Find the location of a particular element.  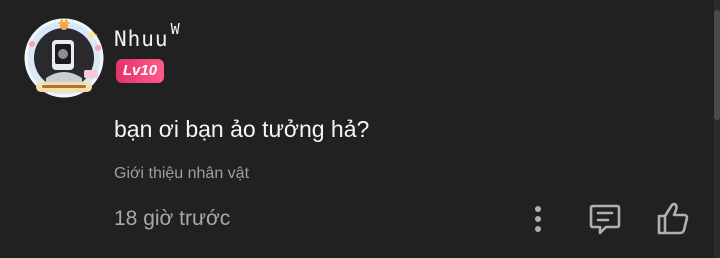

thumbs-up-icon is located at coordinates (673, 218).